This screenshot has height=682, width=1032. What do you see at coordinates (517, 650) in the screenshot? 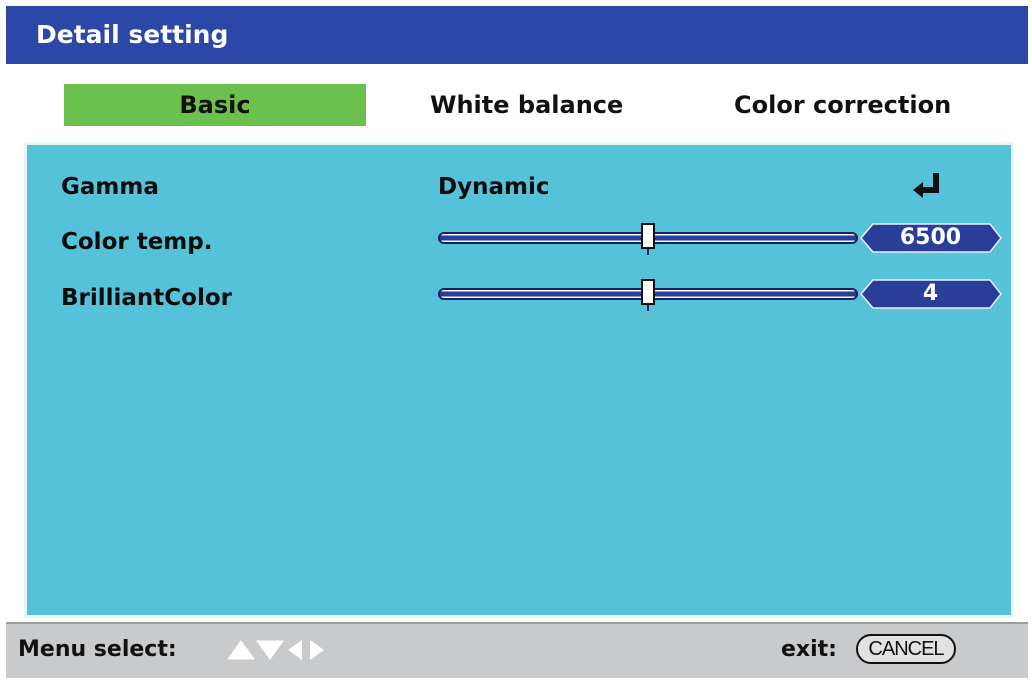
I see `status-bar: Menu select: exit: CANCEL` at bounding box center [517, 650].